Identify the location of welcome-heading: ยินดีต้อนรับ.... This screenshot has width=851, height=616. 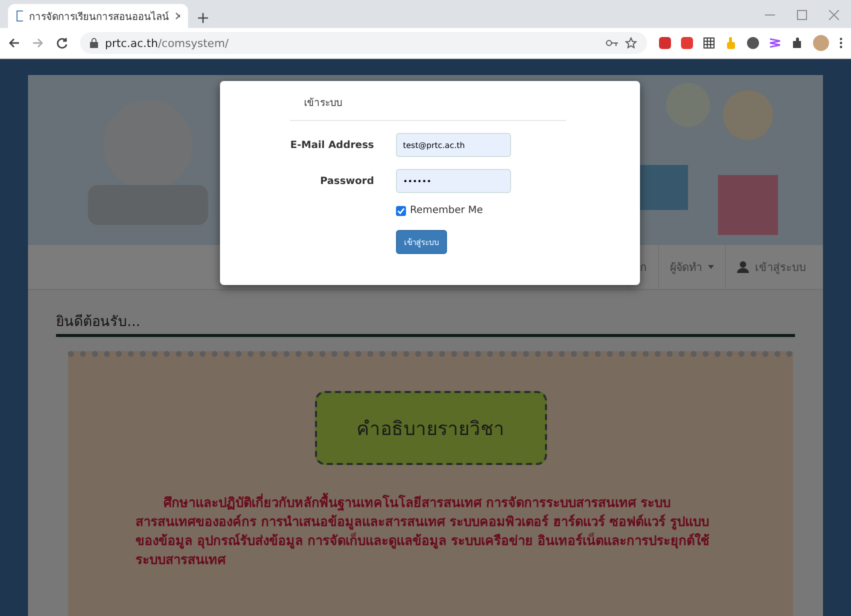
(425, 323).